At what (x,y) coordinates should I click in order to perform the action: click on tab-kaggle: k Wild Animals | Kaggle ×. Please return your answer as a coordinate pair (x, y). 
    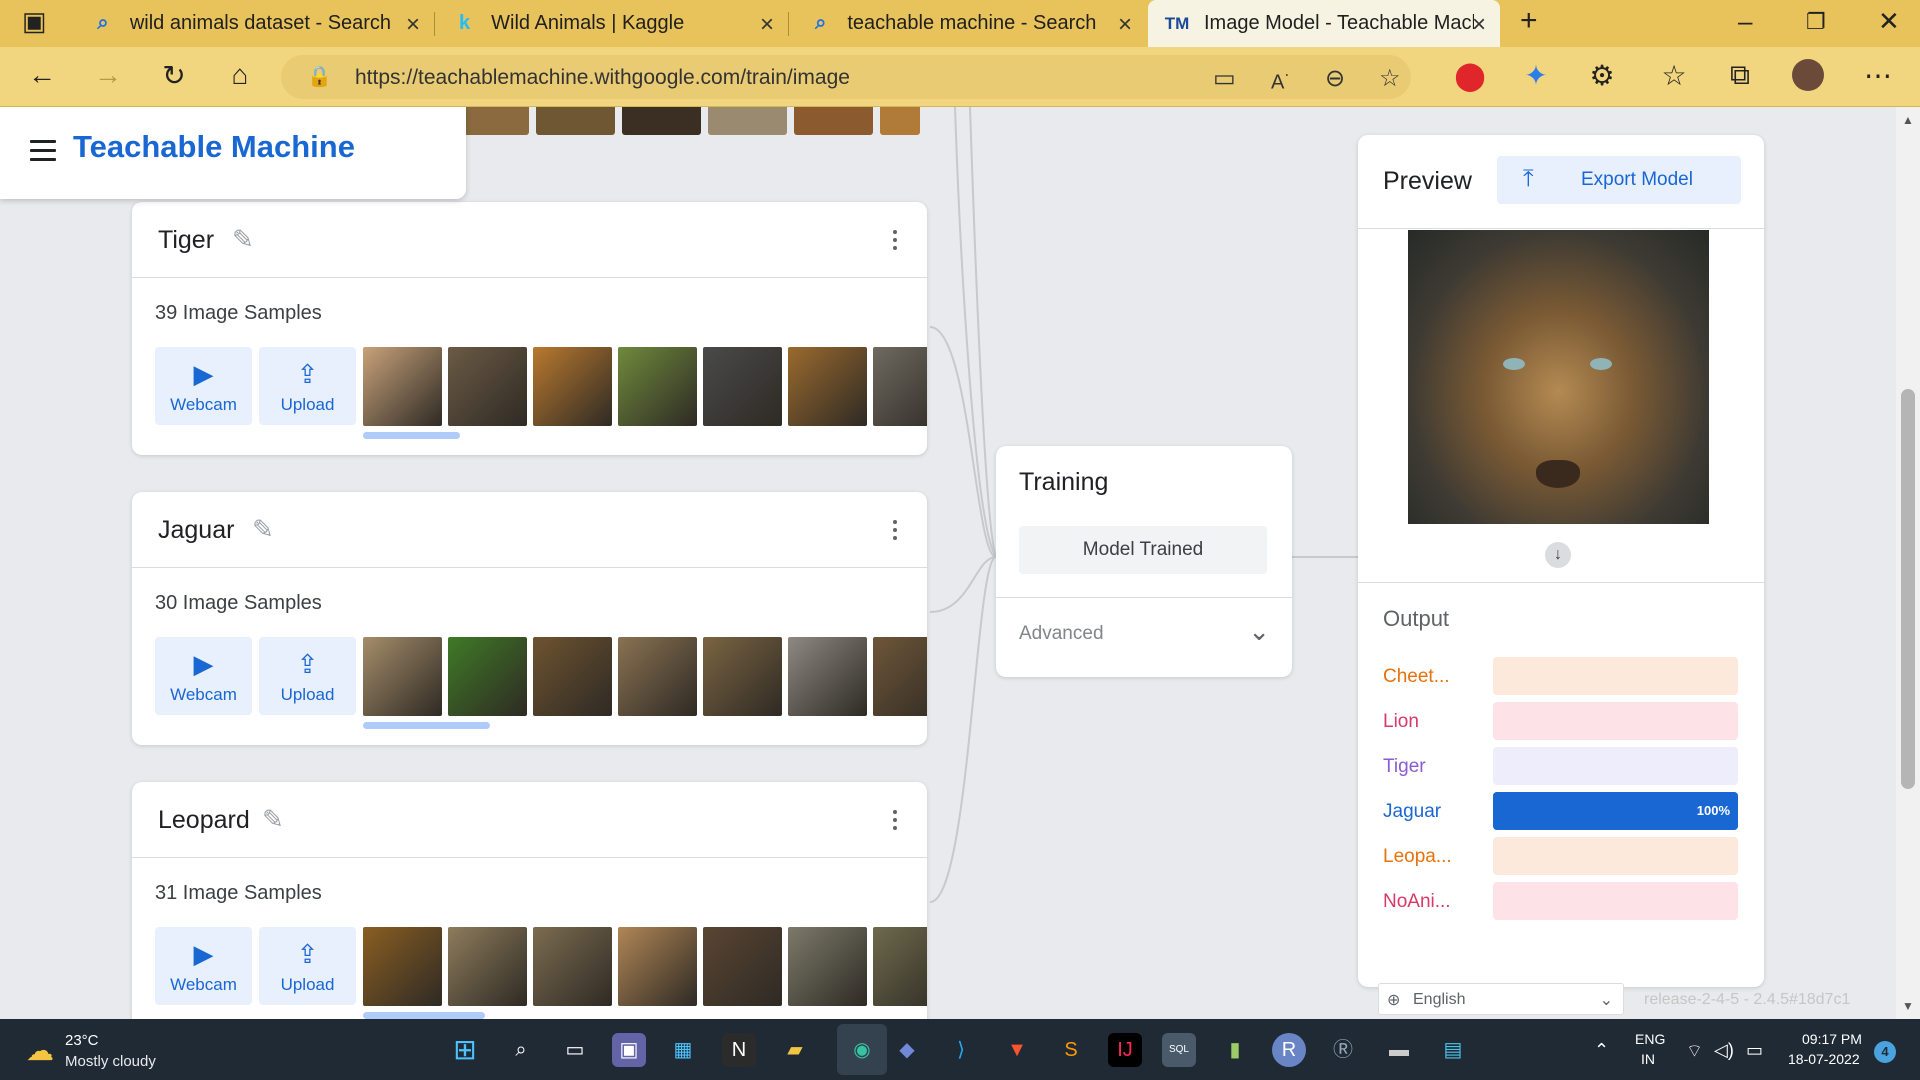
    Looking at the image, I should click on (612, 23).